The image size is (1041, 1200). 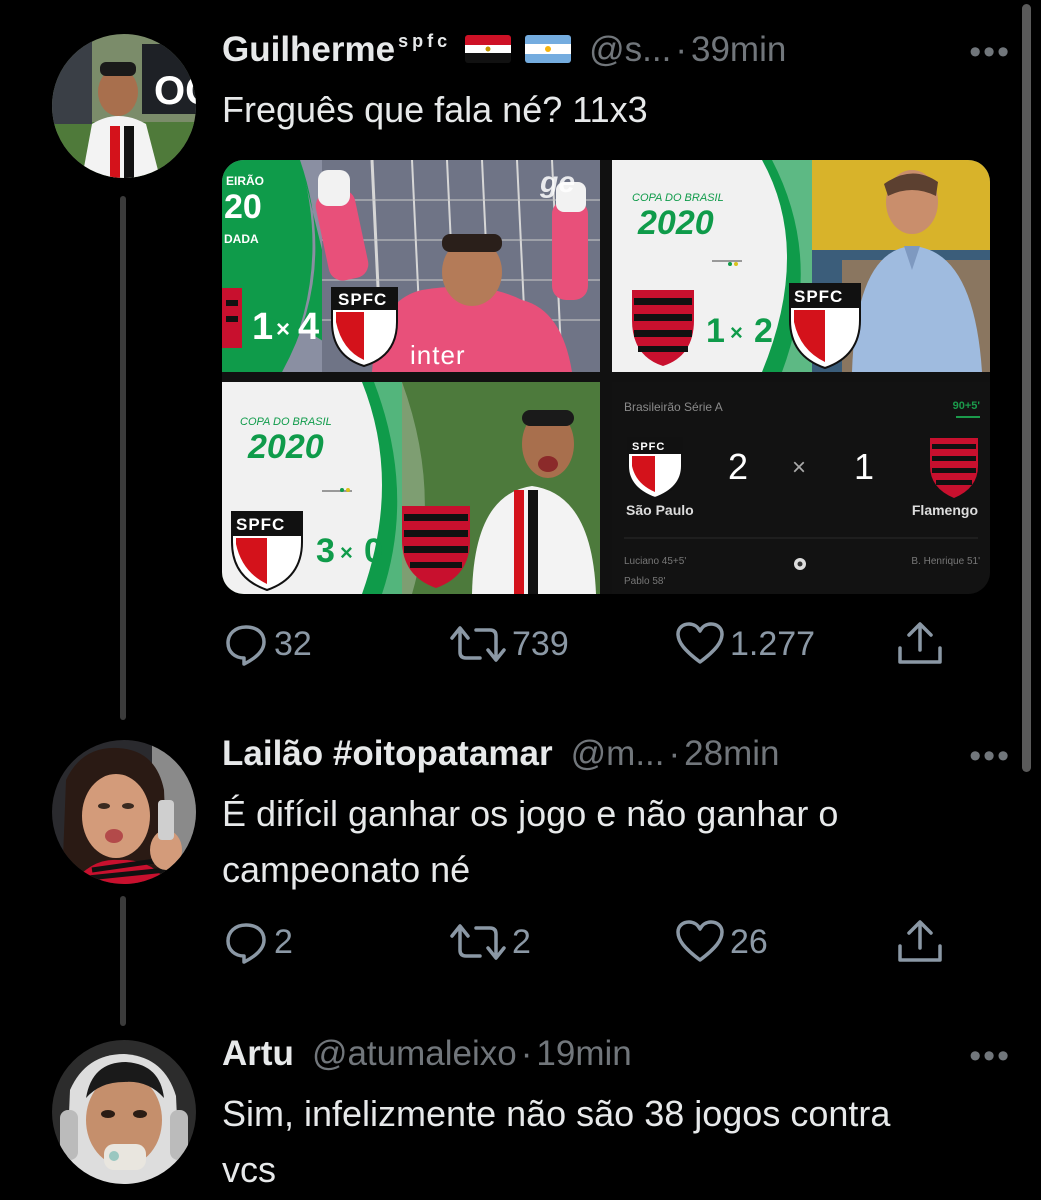 What do you see at coordinates (1026, 388) in the screenshot?
I see `scrollbar` at bounding box center [1026, 388].